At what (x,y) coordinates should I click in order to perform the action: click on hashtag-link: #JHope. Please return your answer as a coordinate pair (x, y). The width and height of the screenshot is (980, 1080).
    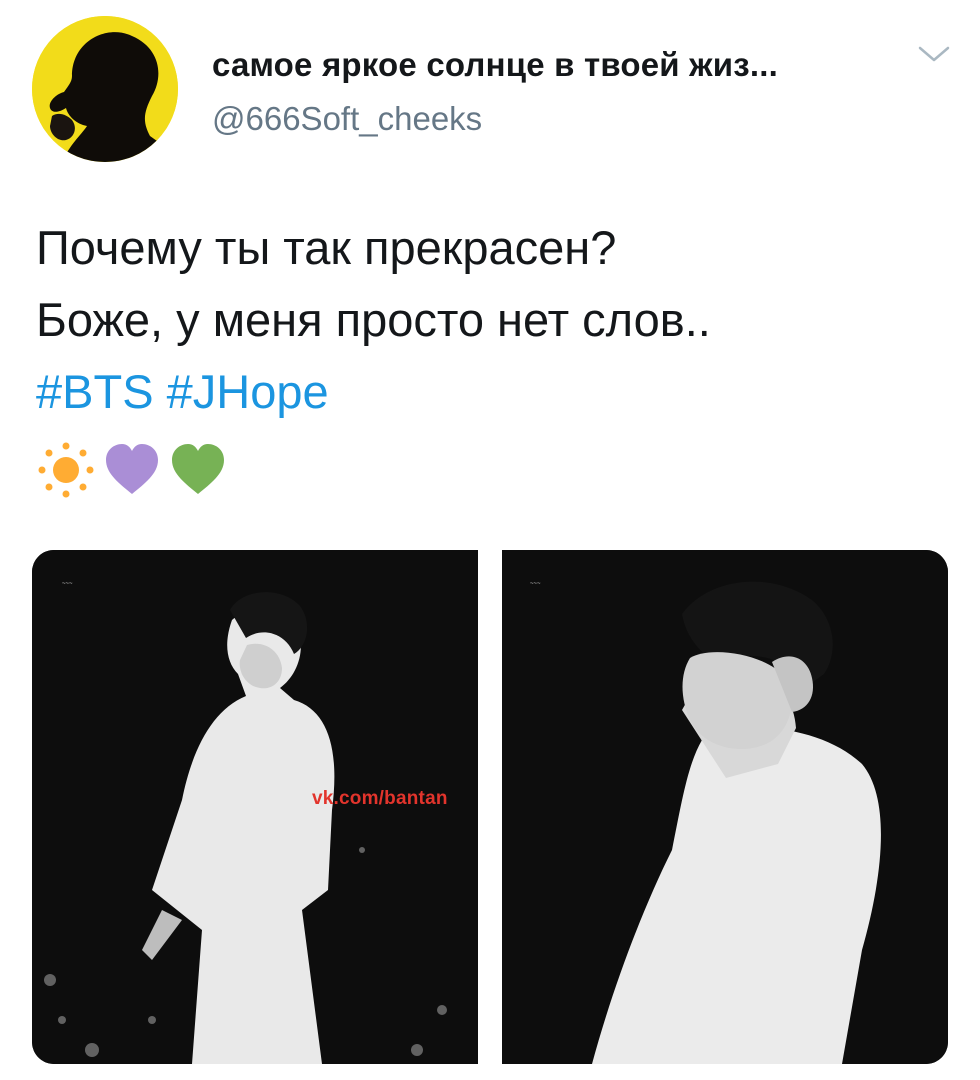
    Looking at the image, I should click on (248, 391).